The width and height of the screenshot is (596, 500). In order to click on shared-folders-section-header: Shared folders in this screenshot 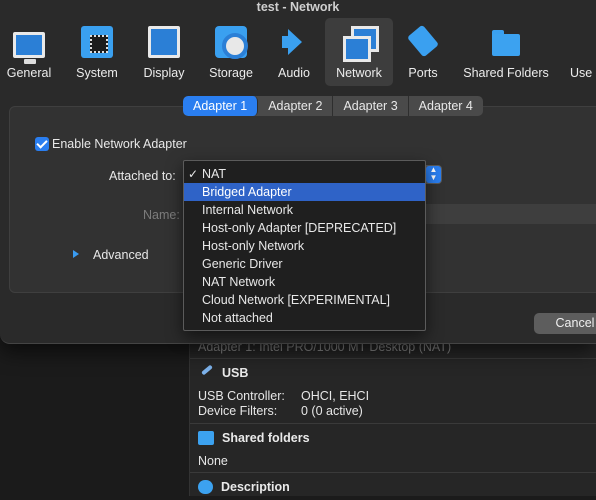, I will do `click(393, 437)`.